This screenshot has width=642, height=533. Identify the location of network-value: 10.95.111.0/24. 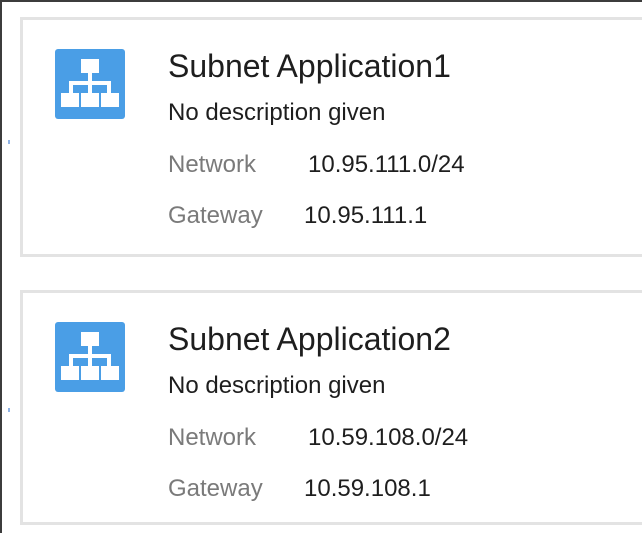
(386, 164).